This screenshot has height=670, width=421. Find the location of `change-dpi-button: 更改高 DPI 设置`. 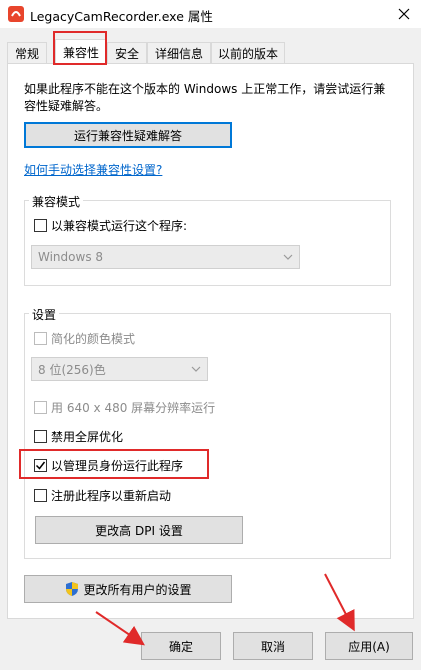

change-dpi-button: 更改高 DPI 设置 is located at coordinates (139, 530).